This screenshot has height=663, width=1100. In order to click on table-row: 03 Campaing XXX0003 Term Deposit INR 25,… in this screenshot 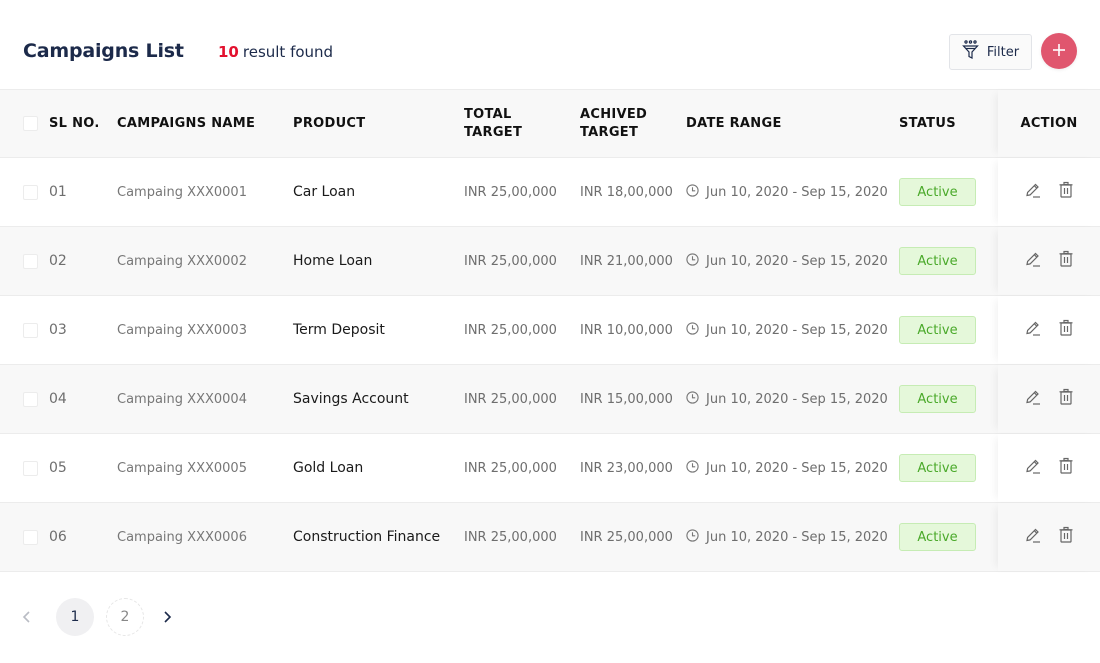, I will do `click(550, 330)`.